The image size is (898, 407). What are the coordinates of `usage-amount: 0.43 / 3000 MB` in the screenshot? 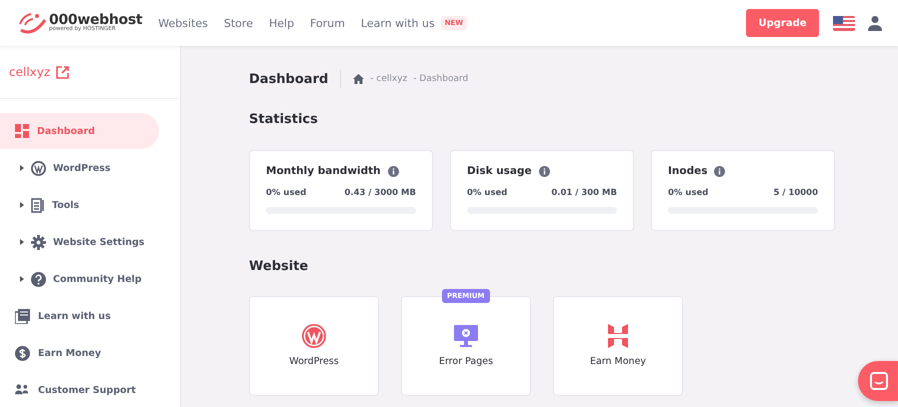 It's located at (380, 193).